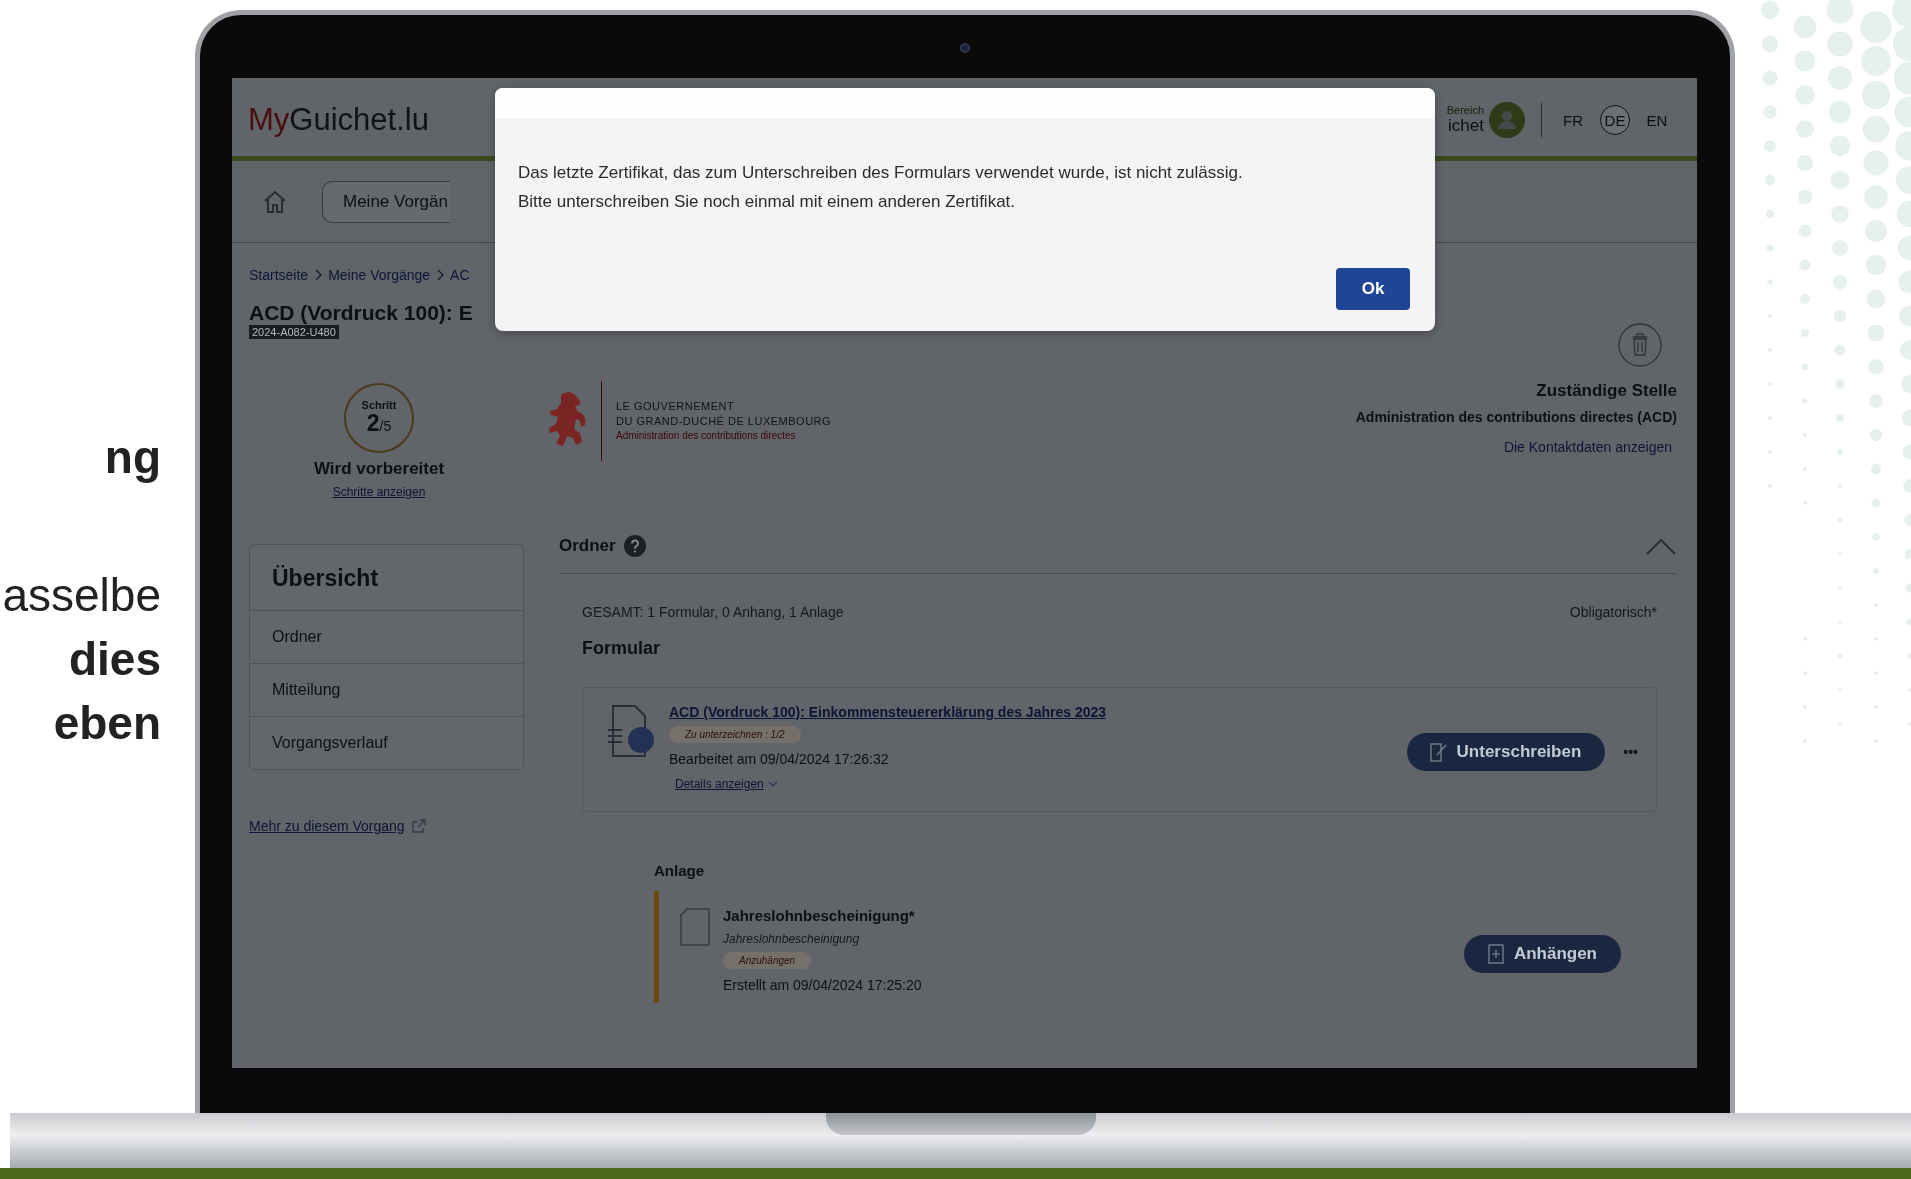 This screenshot has height=1179, width=1911. I want to click on breadcrumb-link: Meine Vorgänge, so click(379, 275).